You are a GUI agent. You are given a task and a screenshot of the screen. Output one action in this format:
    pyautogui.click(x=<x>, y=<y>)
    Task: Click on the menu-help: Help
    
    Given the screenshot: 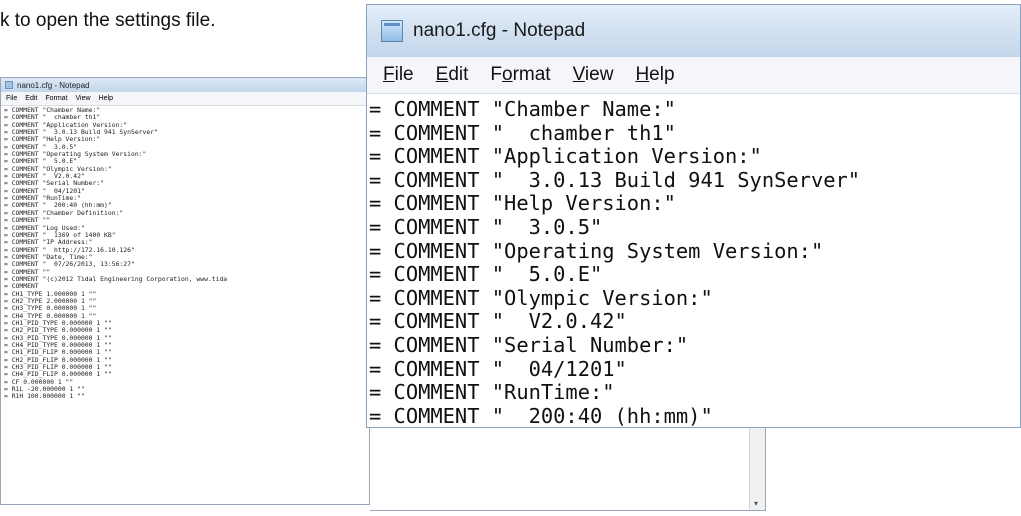 What is the action you would take?
    pyautogui.click(x=654, y=75)
    